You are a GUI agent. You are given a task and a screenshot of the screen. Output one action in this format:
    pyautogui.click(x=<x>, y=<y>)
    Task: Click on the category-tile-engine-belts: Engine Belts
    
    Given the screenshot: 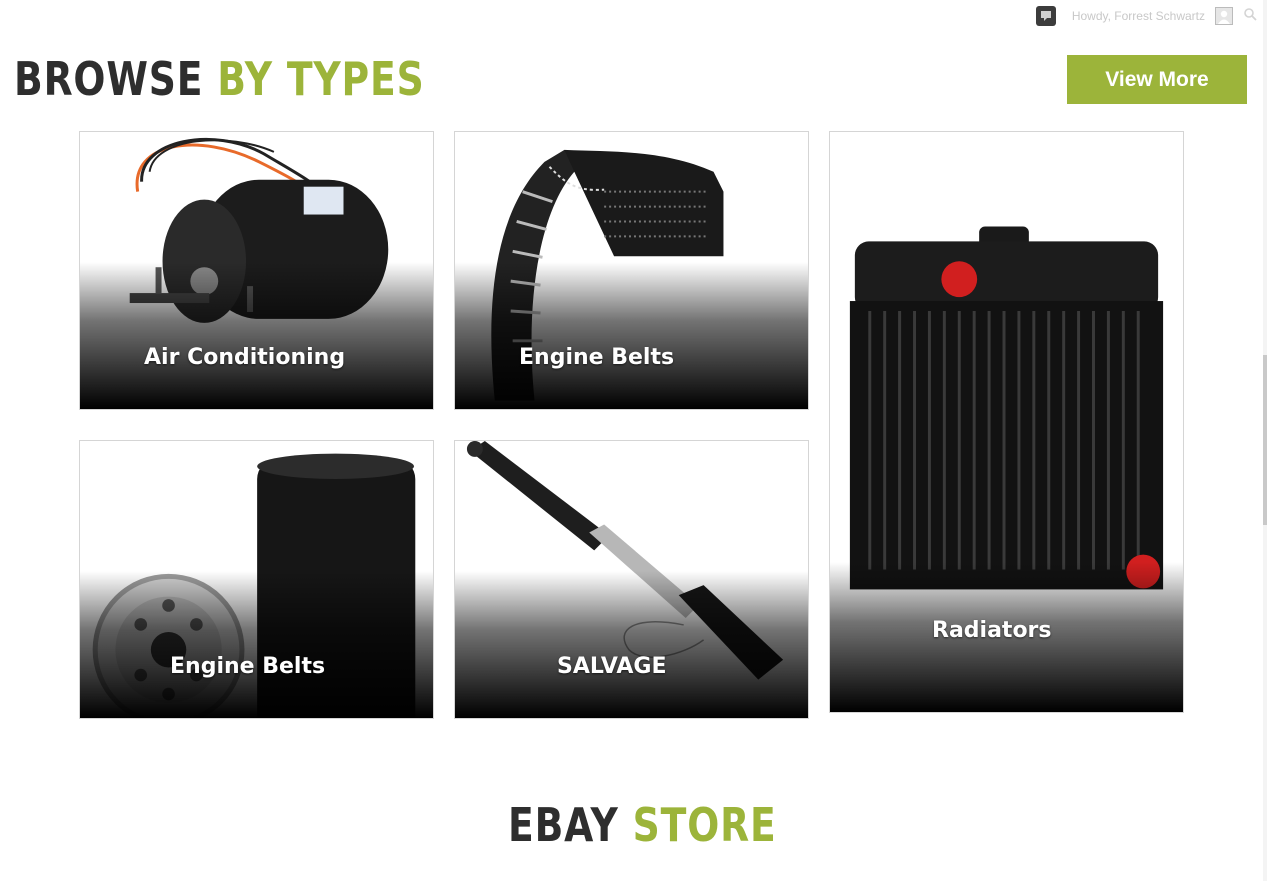 What is the action you would take?
    pyautogui.click(x=631, y=270)
    